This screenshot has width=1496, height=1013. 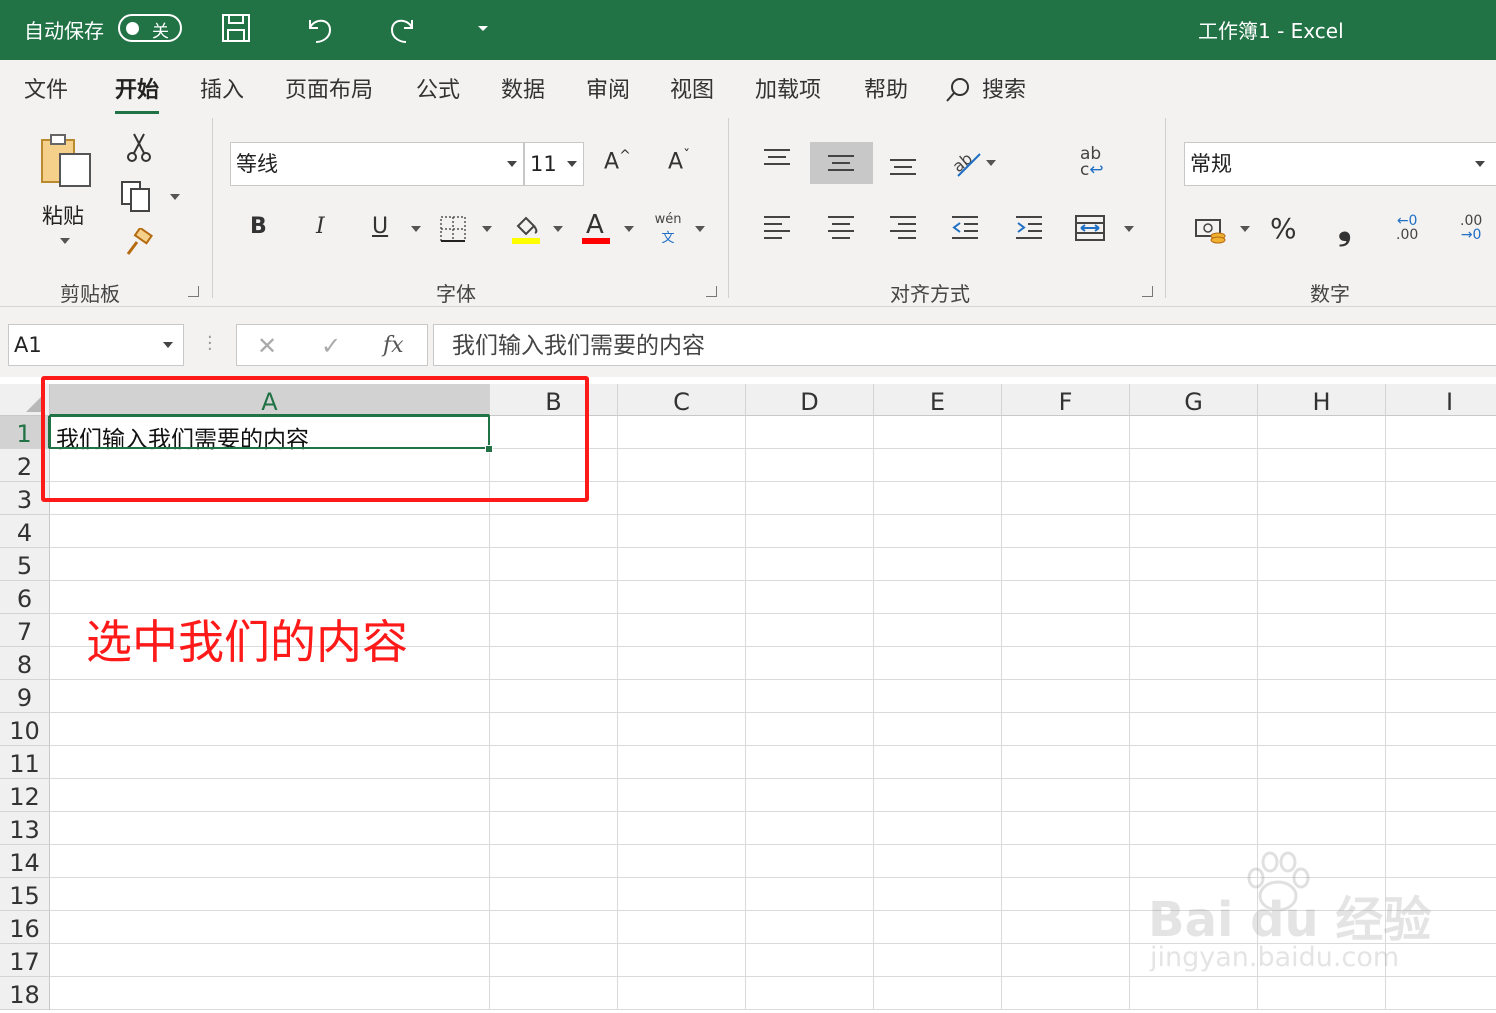 I want to click on row-header-4: 4, so click(x=25, y=531).